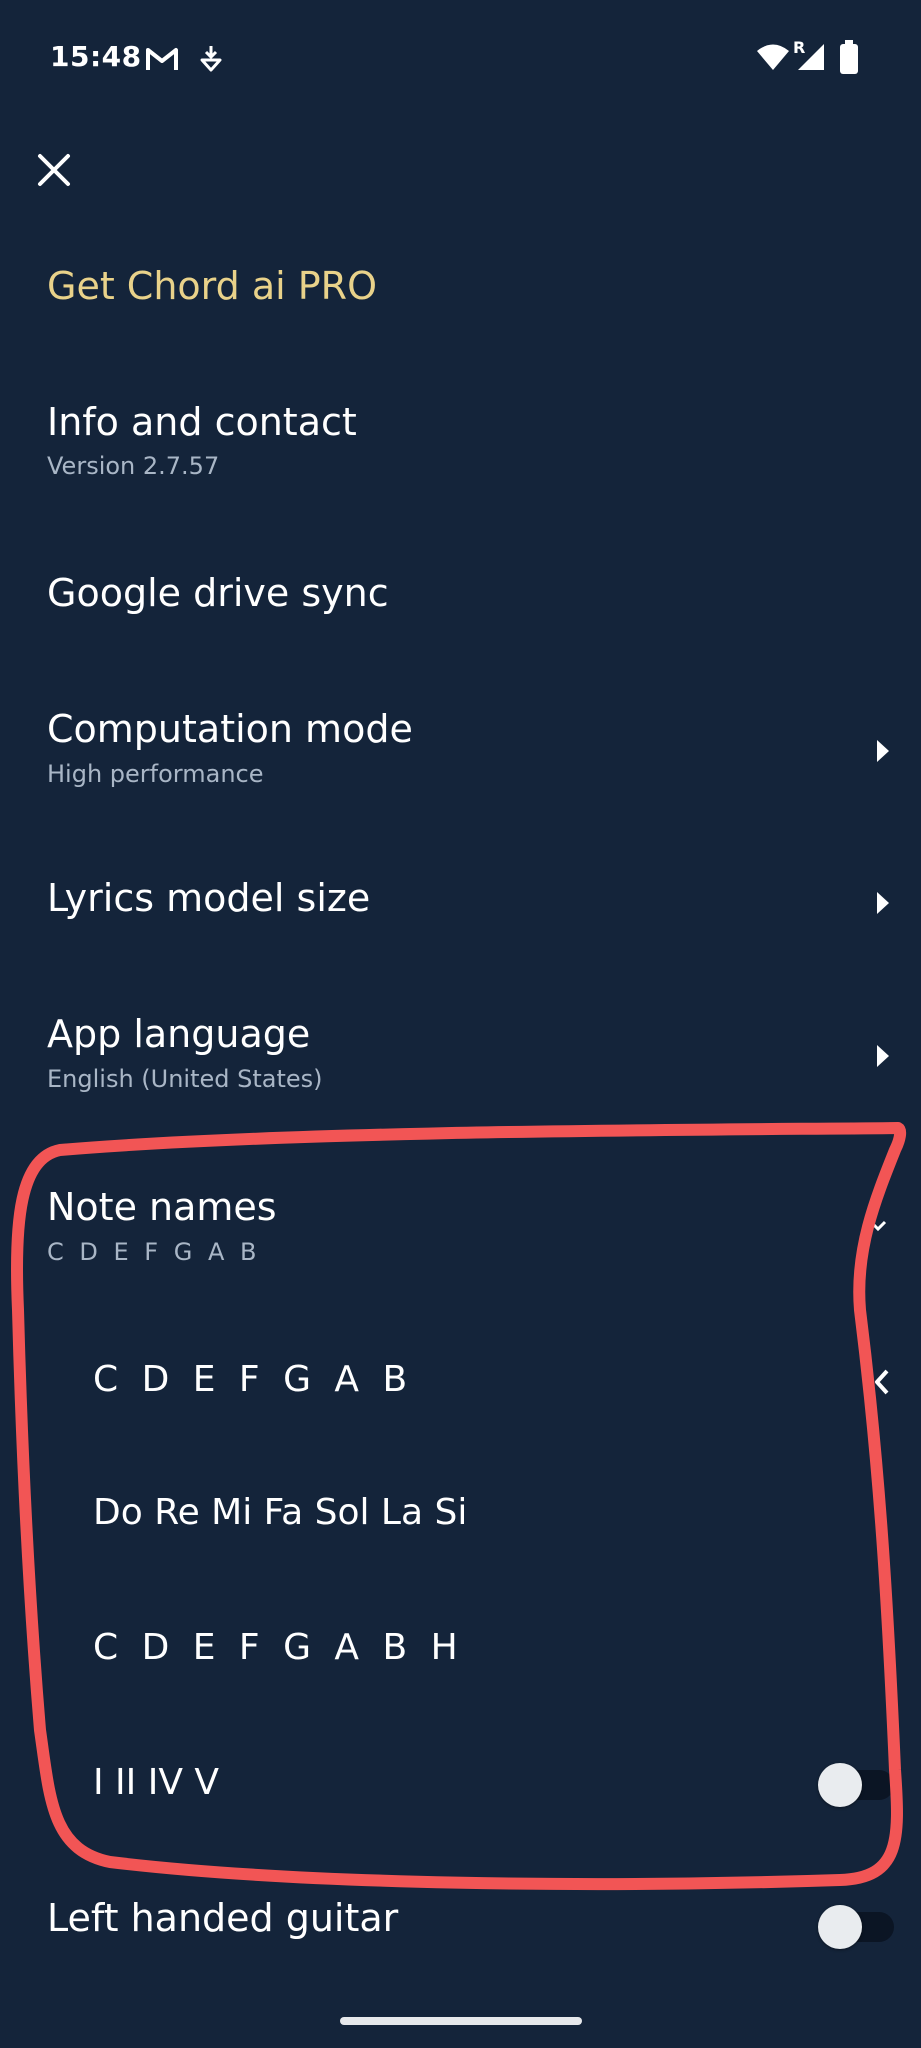 This screenshot has width=921, height=2048. What do you see at coordinates (162, 1207) in the screenshot?
I see `note-names-title: Note names` at bounding box center [162, 1207].